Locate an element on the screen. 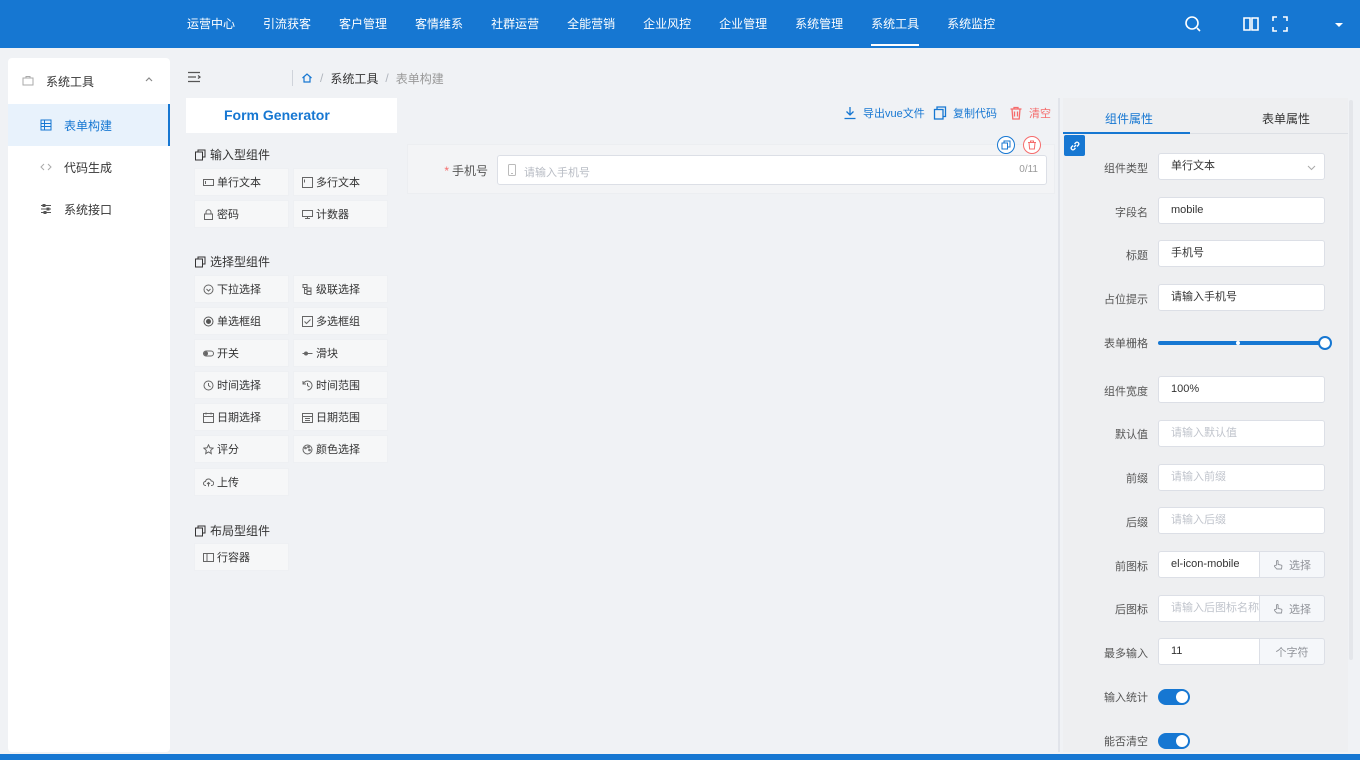  comp-radio: 单选框组 is located at coordinates (241, 321).